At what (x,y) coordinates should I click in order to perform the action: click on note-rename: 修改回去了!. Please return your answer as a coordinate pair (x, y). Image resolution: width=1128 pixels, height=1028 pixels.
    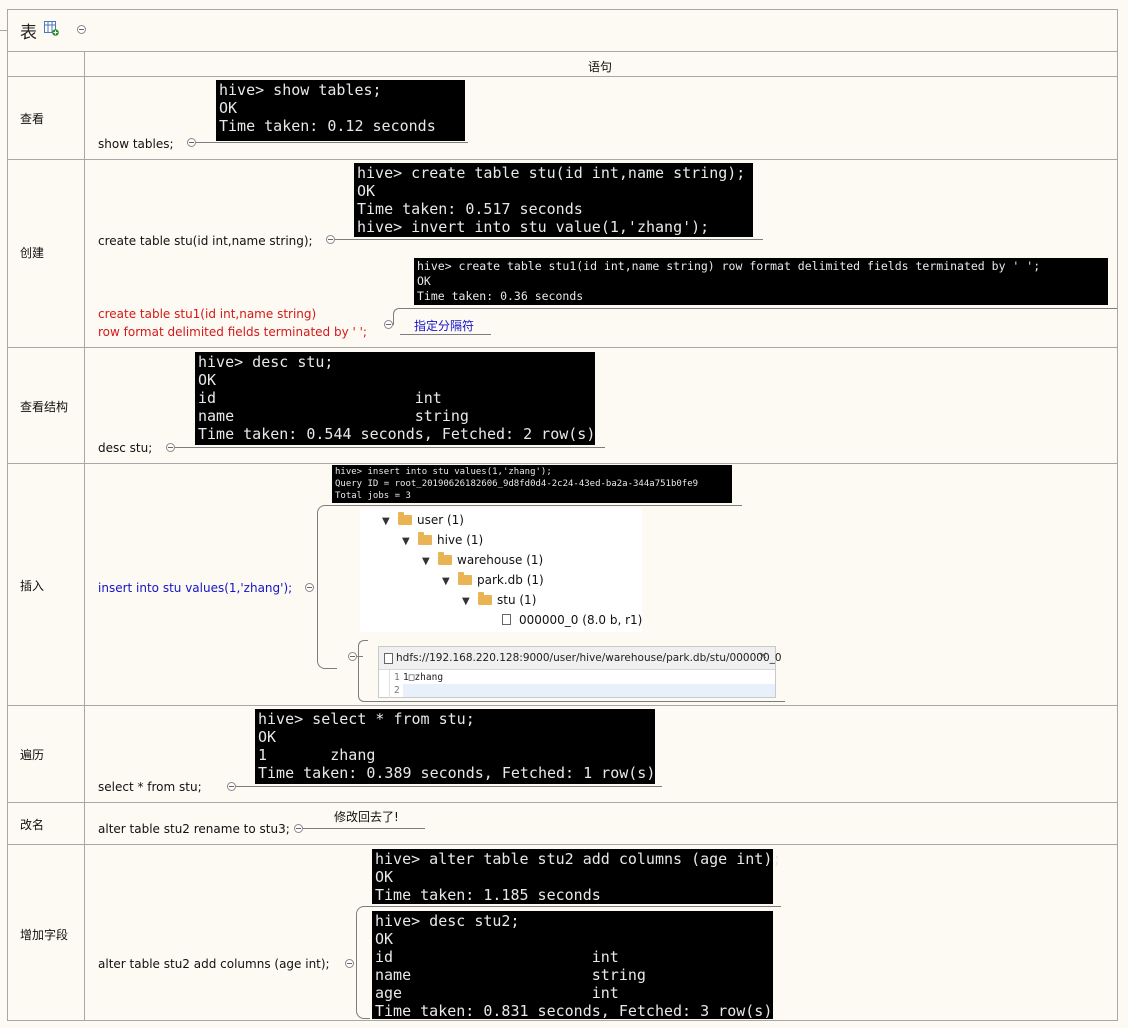
    Looking at the image, I should click on (366, 817).